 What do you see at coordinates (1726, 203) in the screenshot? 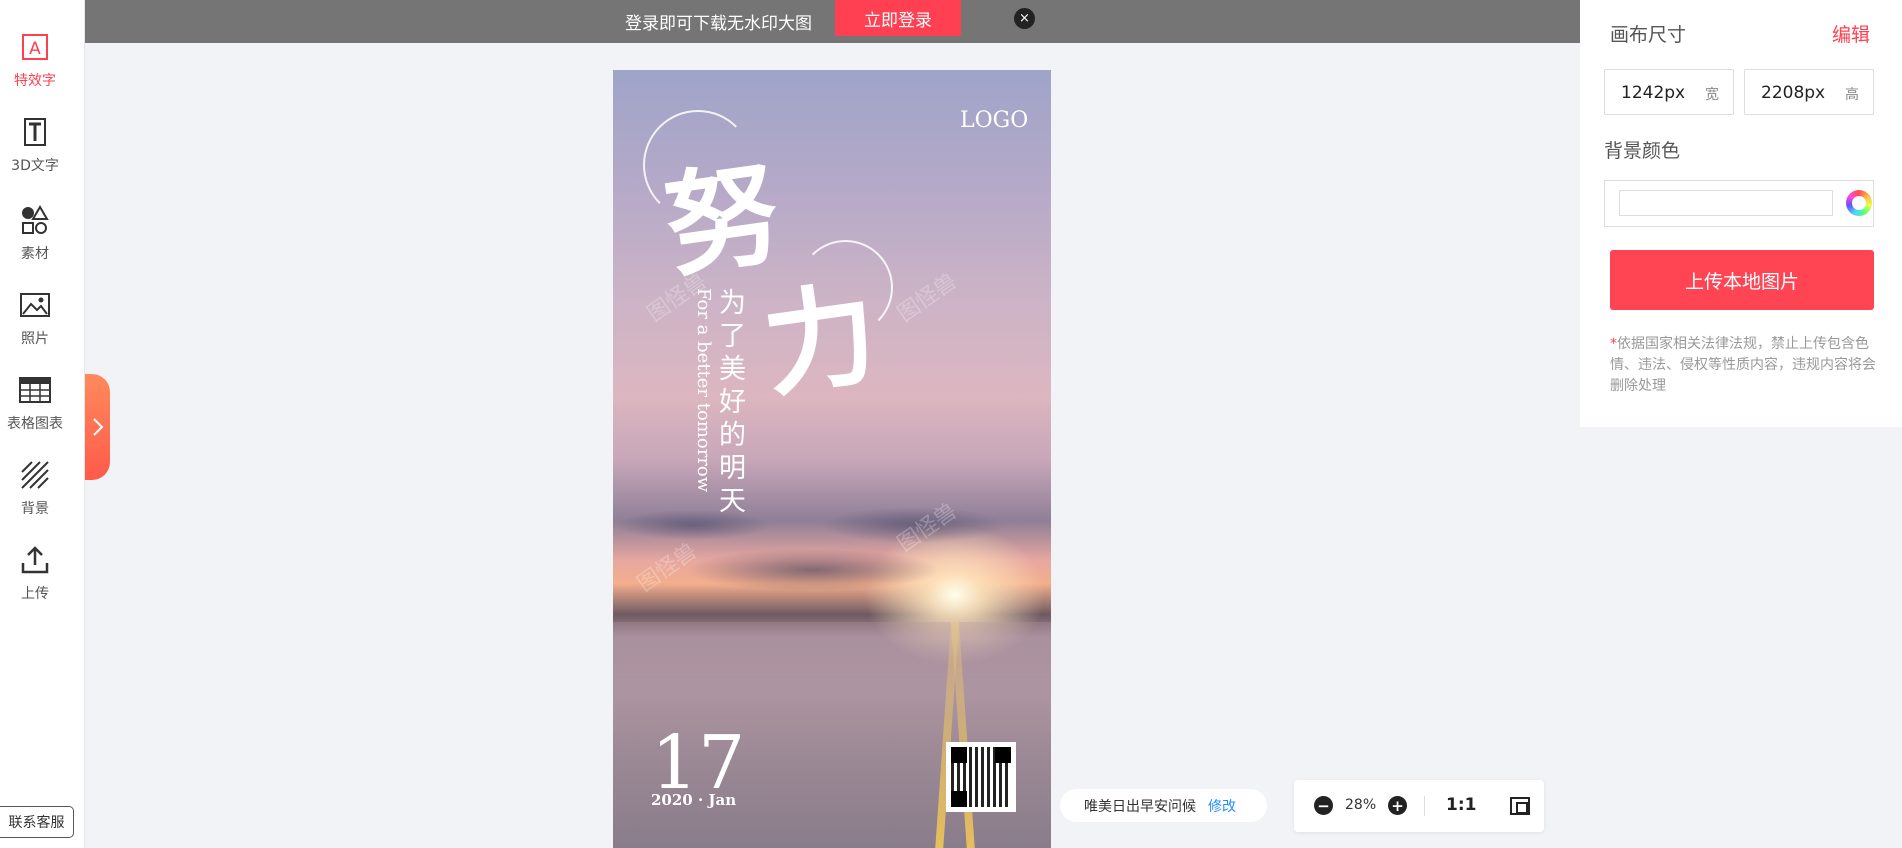
I see `bg-color-input` at bounding box center [1726, 203].